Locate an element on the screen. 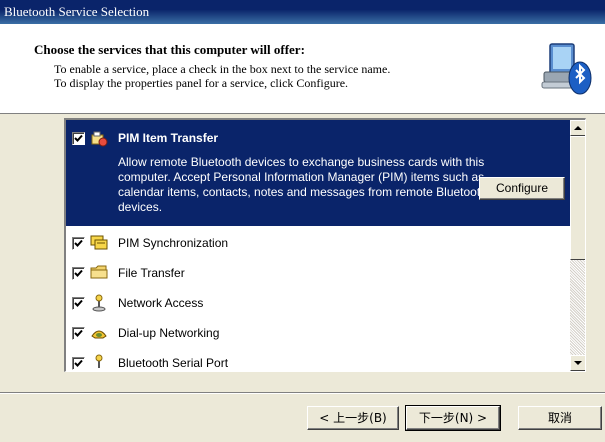  service-name: PIM Synchronization is located at coordinates (173, 243).